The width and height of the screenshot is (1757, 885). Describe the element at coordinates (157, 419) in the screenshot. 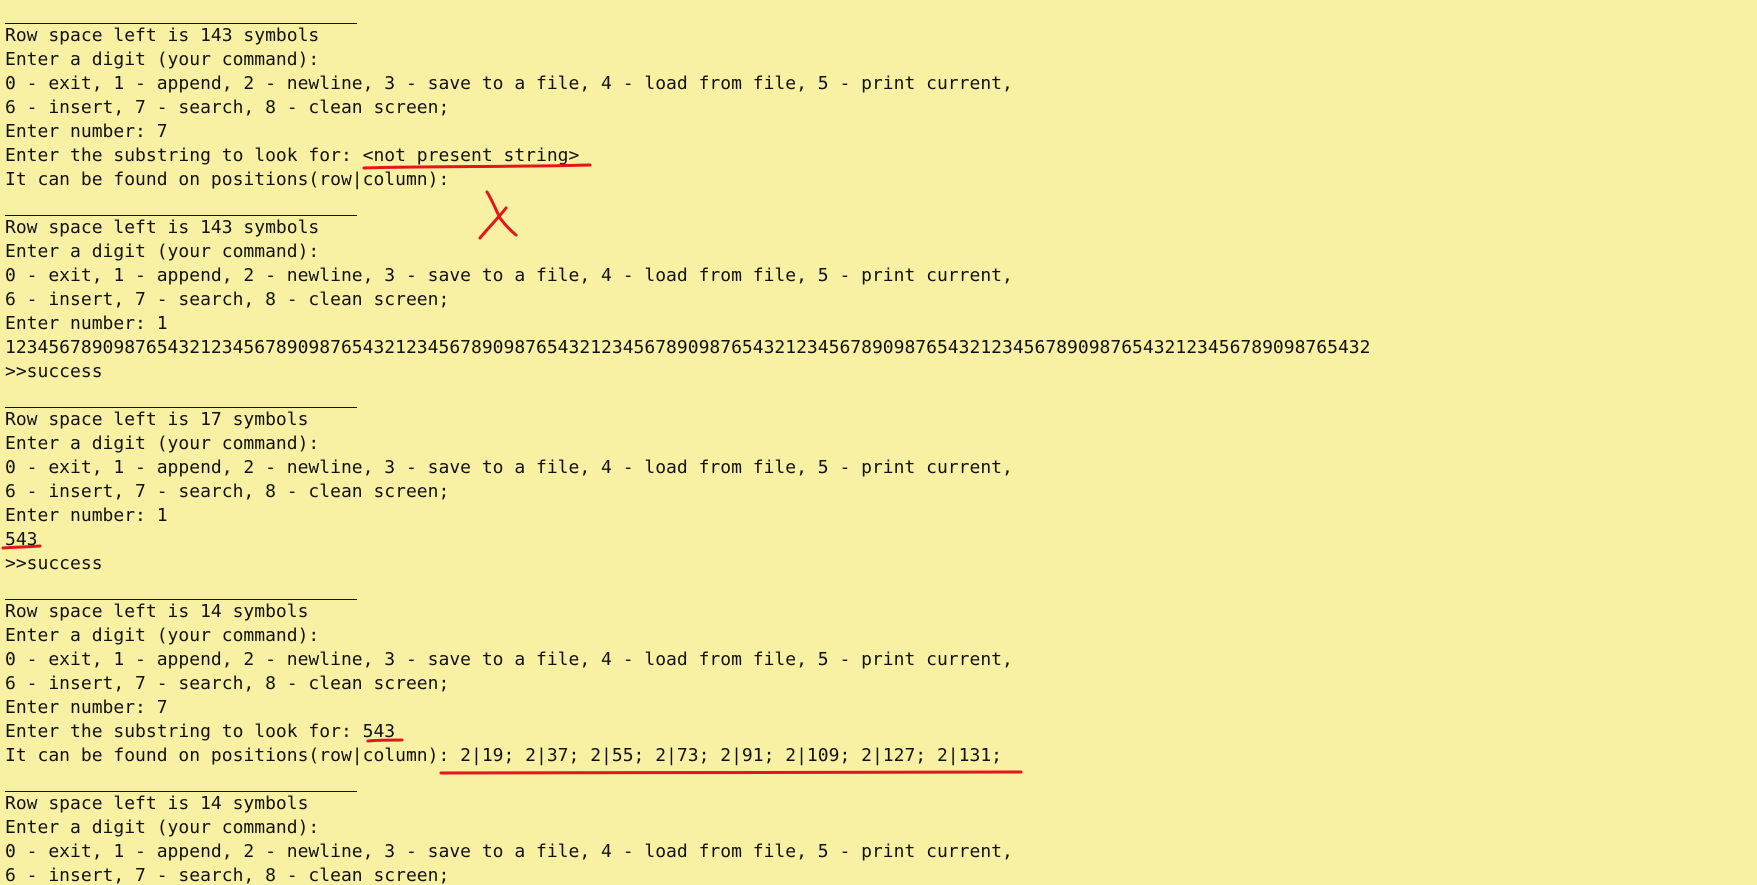

I see `console-line: Row space left is 17 symbols` at that location.